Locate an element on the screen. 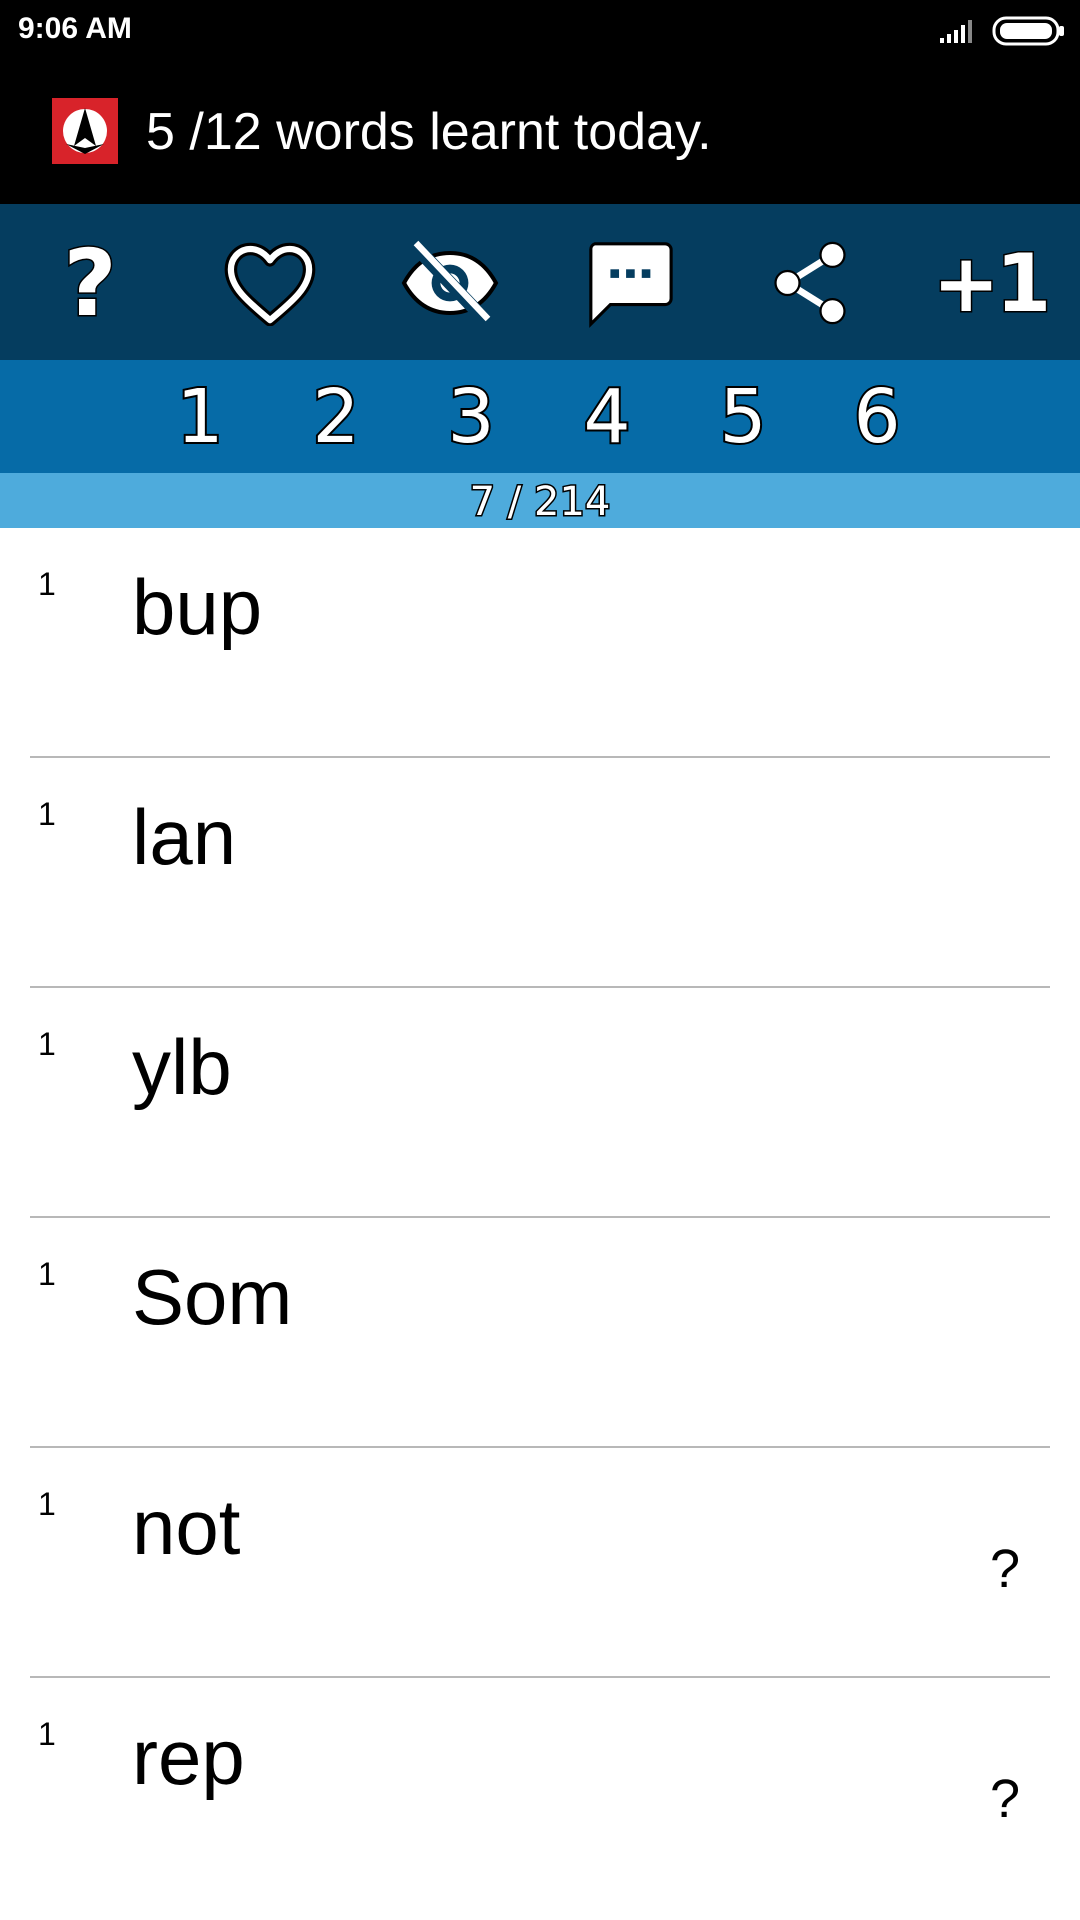  share-button is located at coordinates (810, 283).